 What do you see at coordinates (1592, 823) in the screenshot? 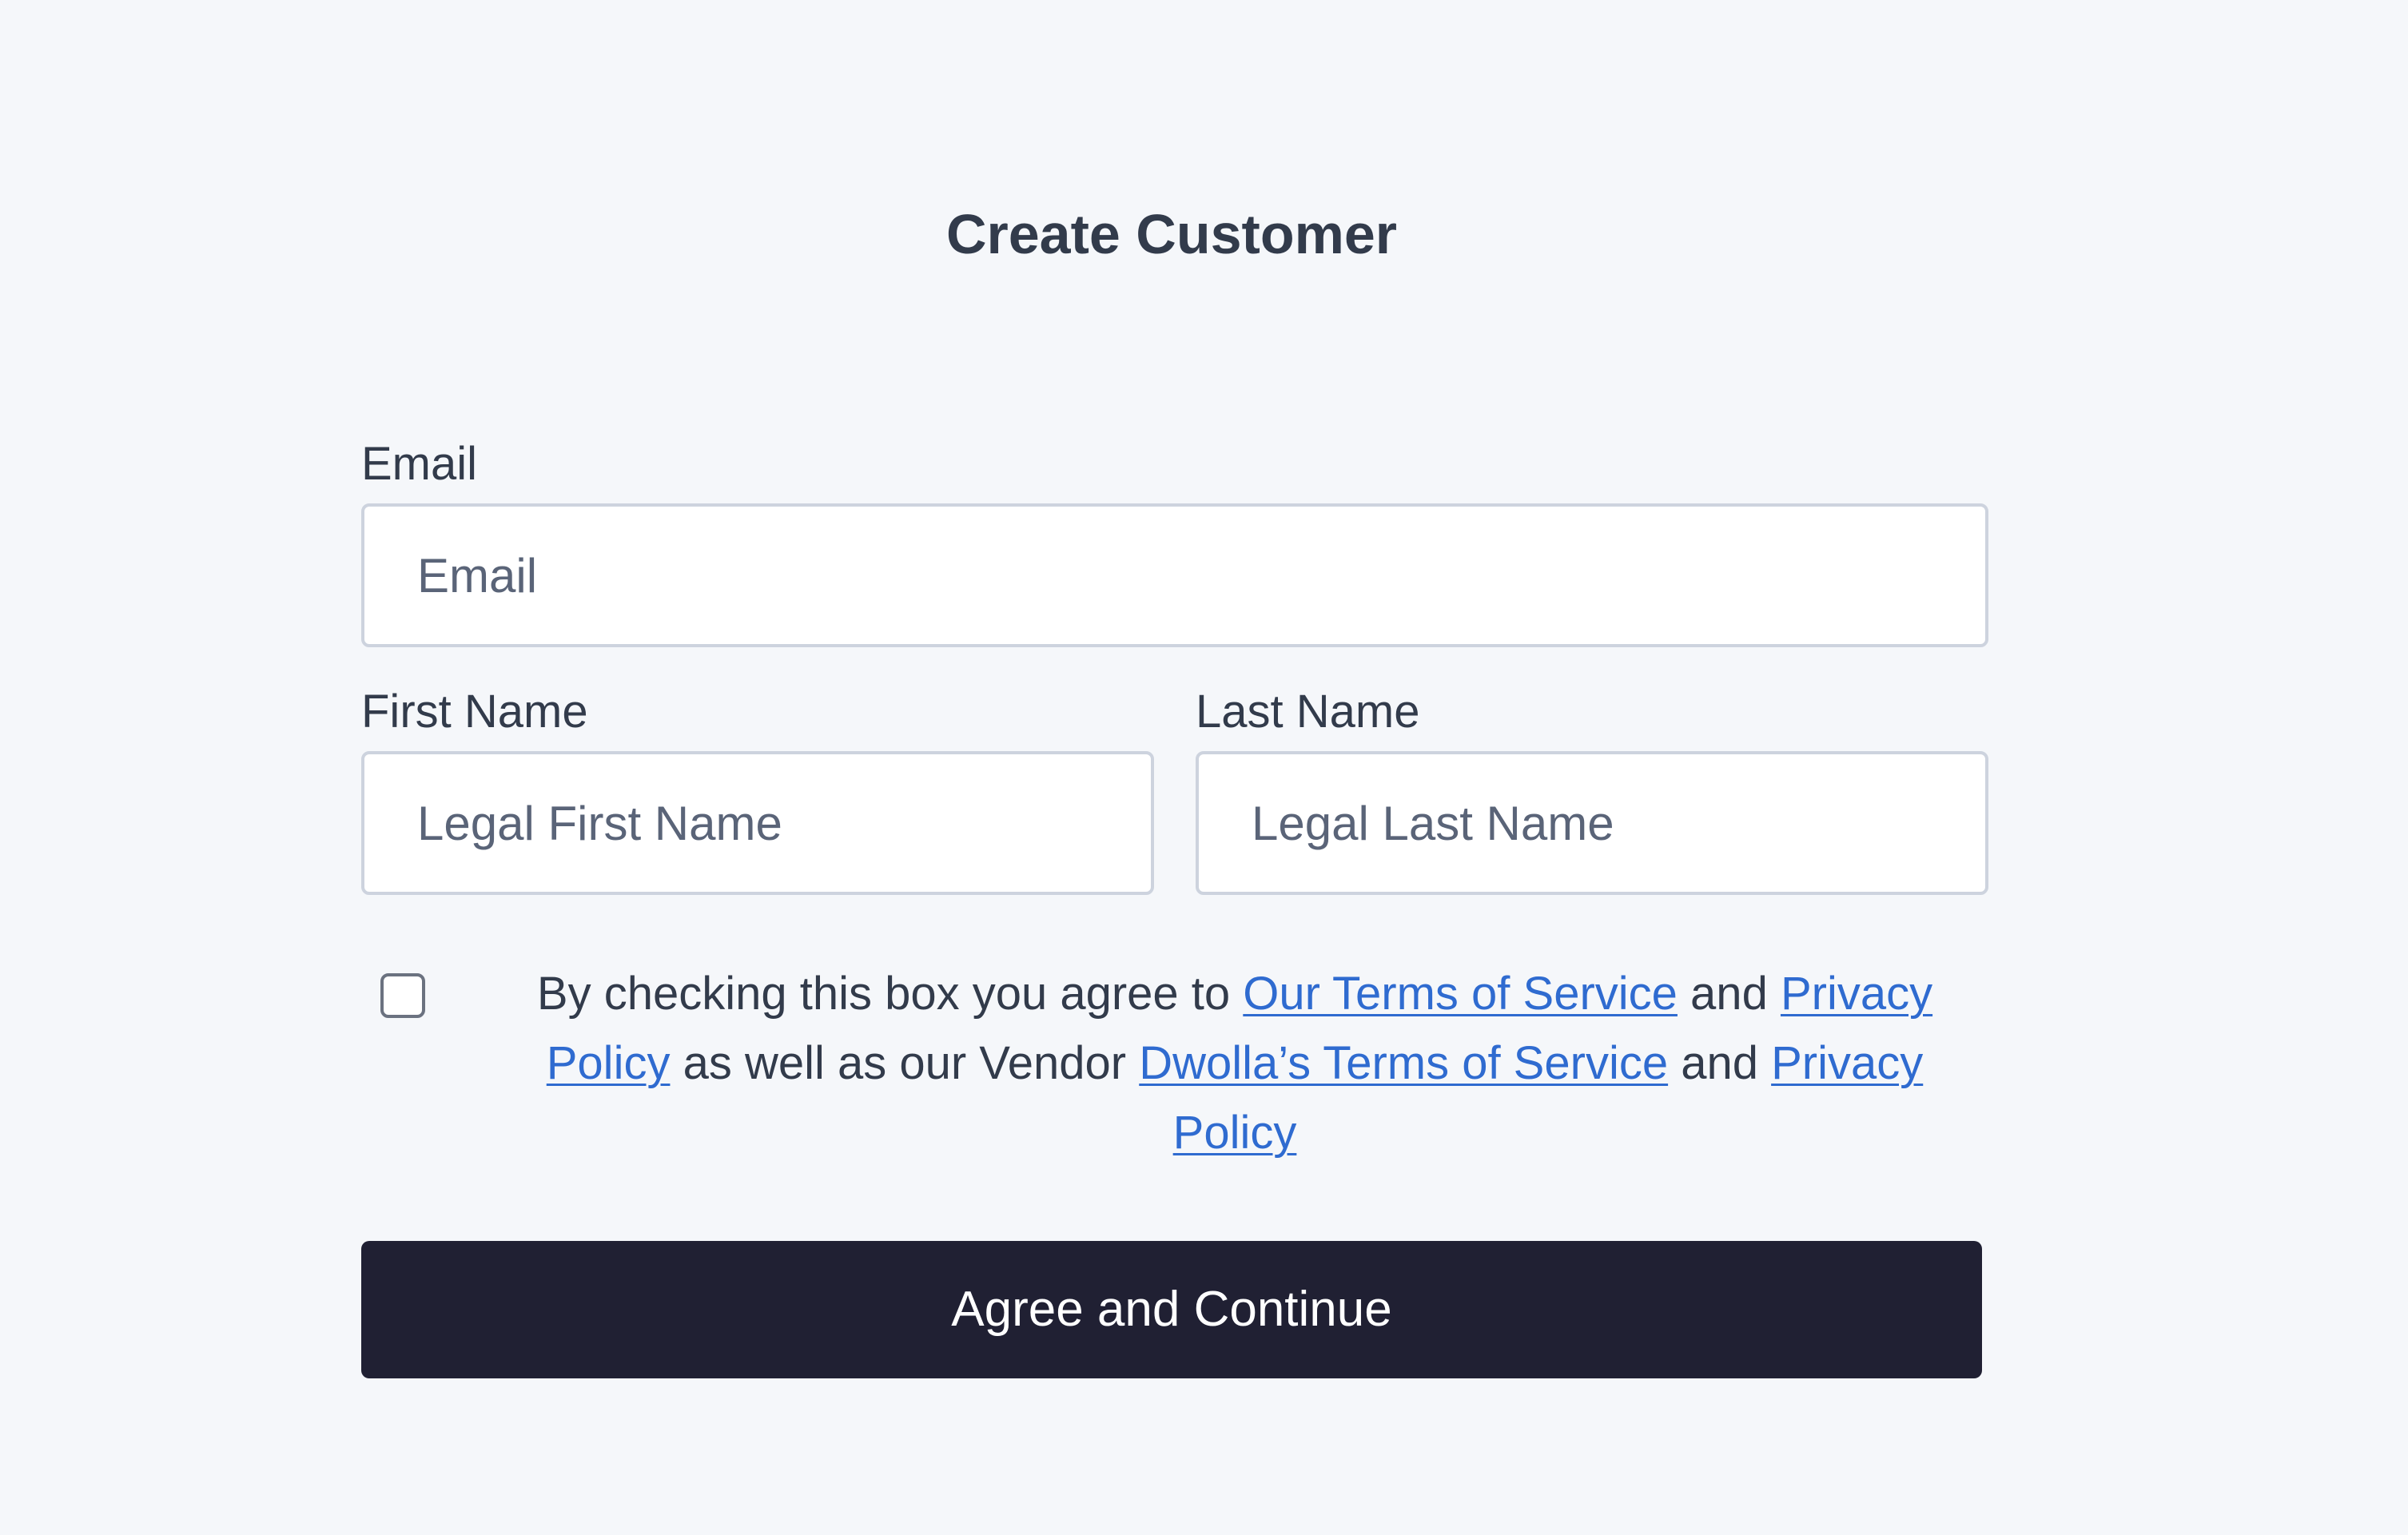
I see `last-name-field` at bounding box center [1592, 823].